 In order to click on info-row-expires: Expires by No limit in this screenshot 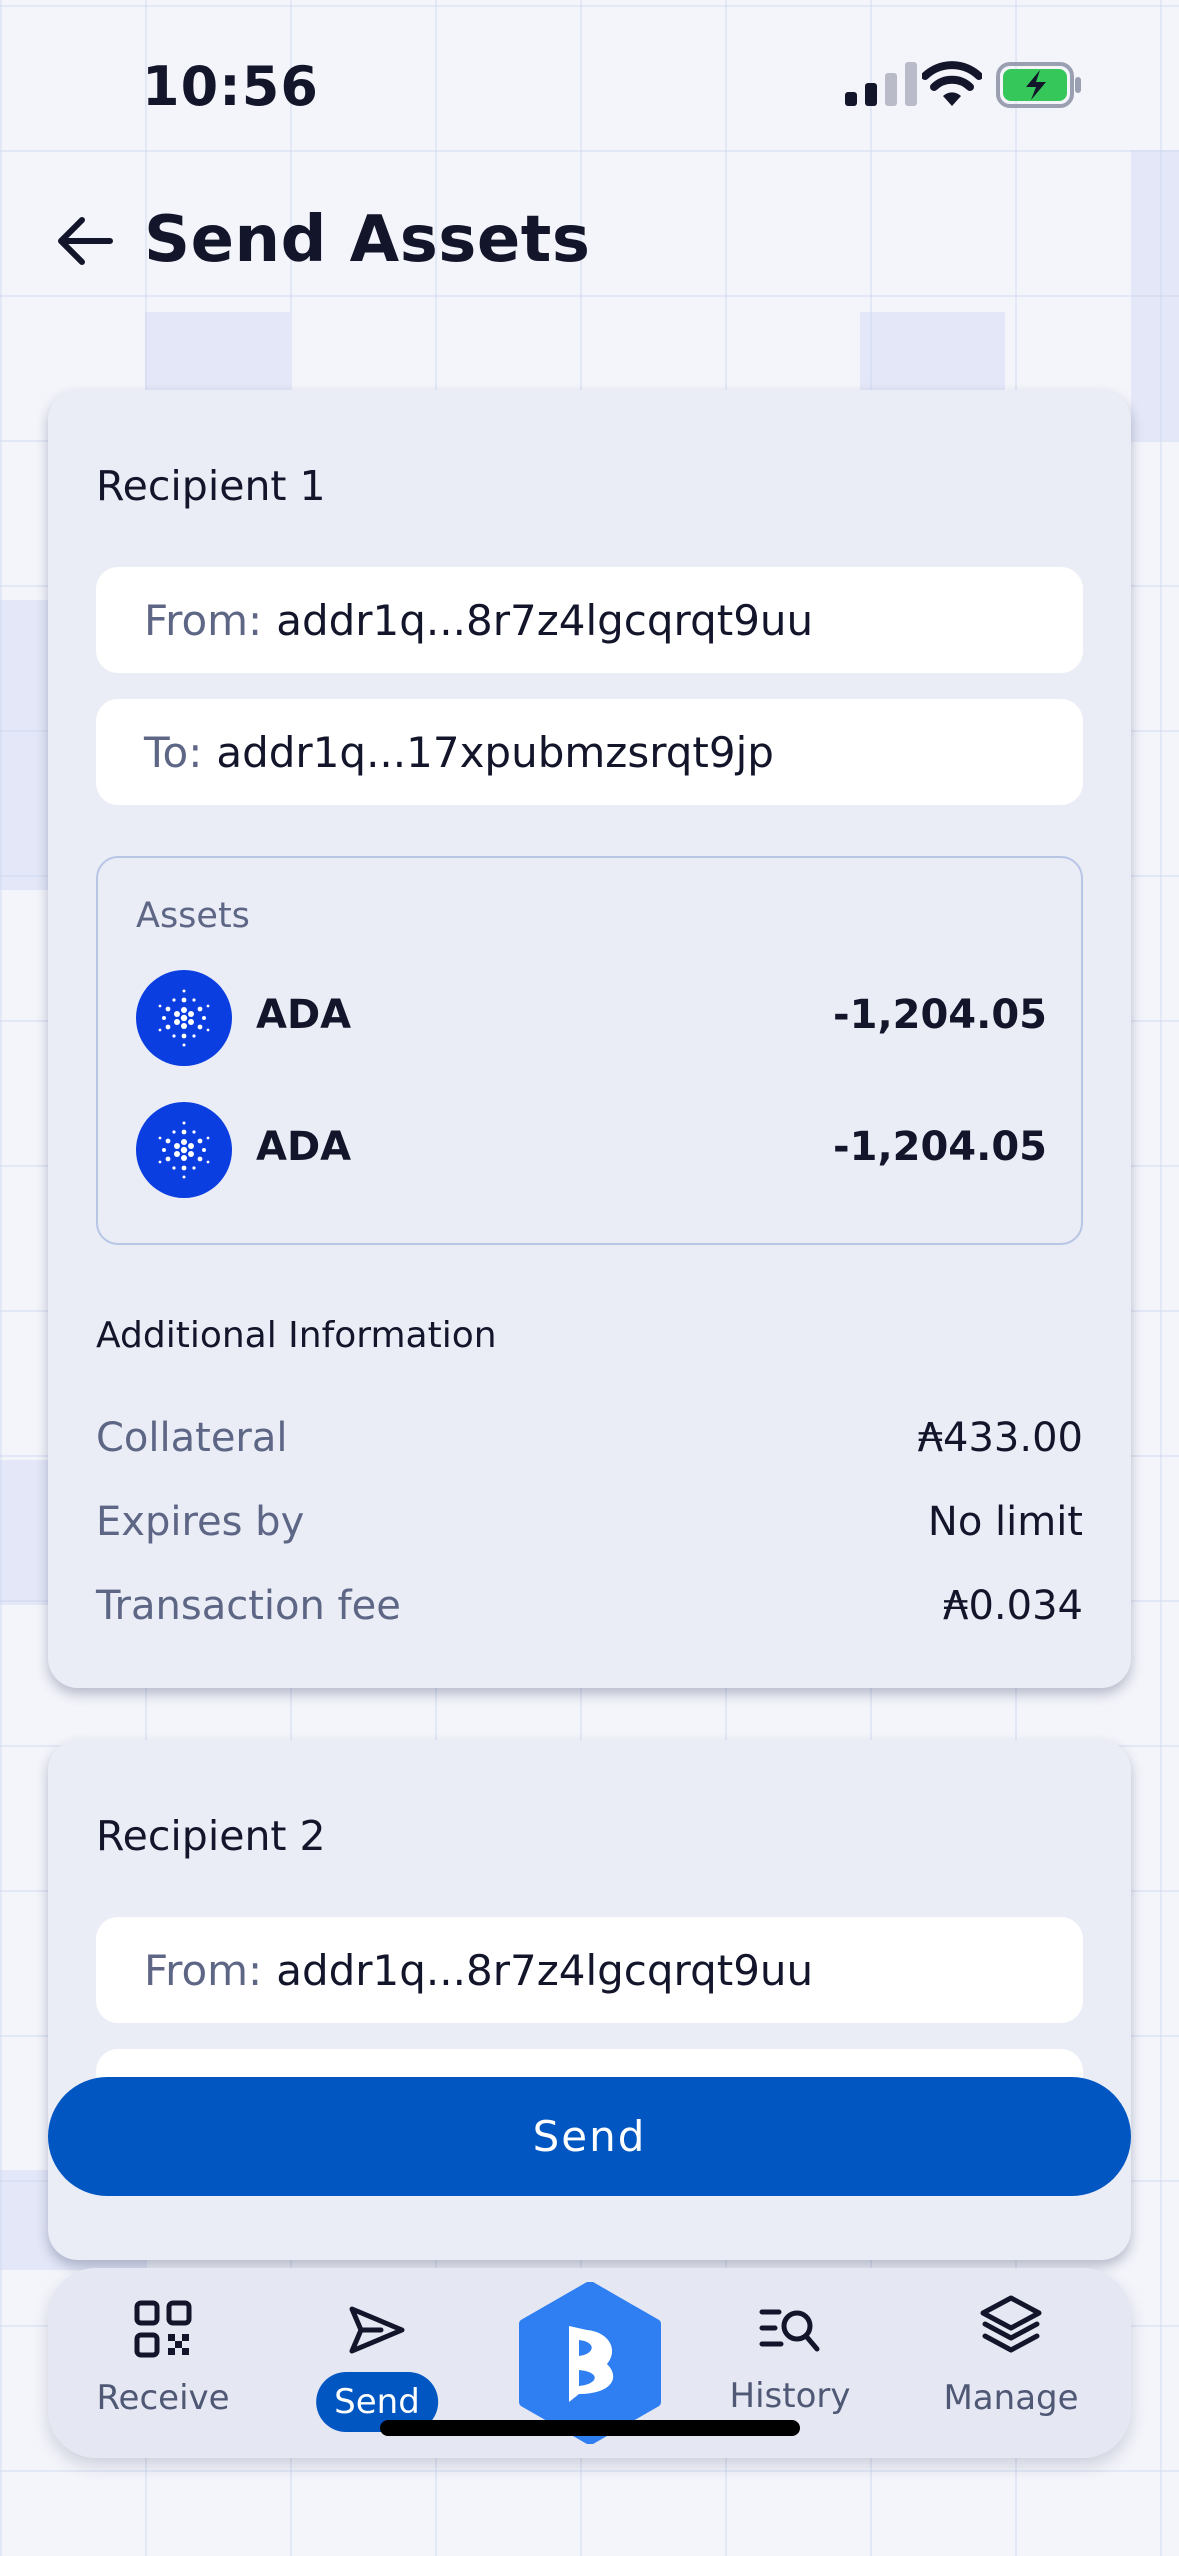, I will do `click(589, 1529)`.